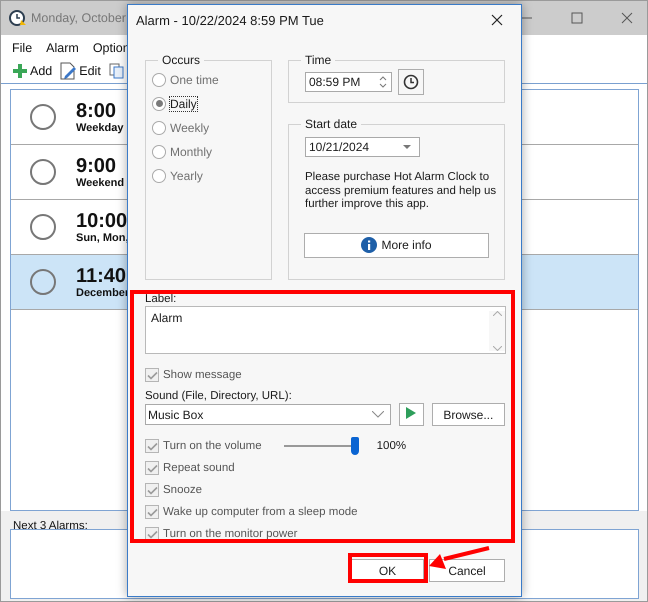 This screenshot has height=602, width=648. Describe the element at coordinates (190, 127) in the screenshot. I see `radio-label: Weekly` at that location.